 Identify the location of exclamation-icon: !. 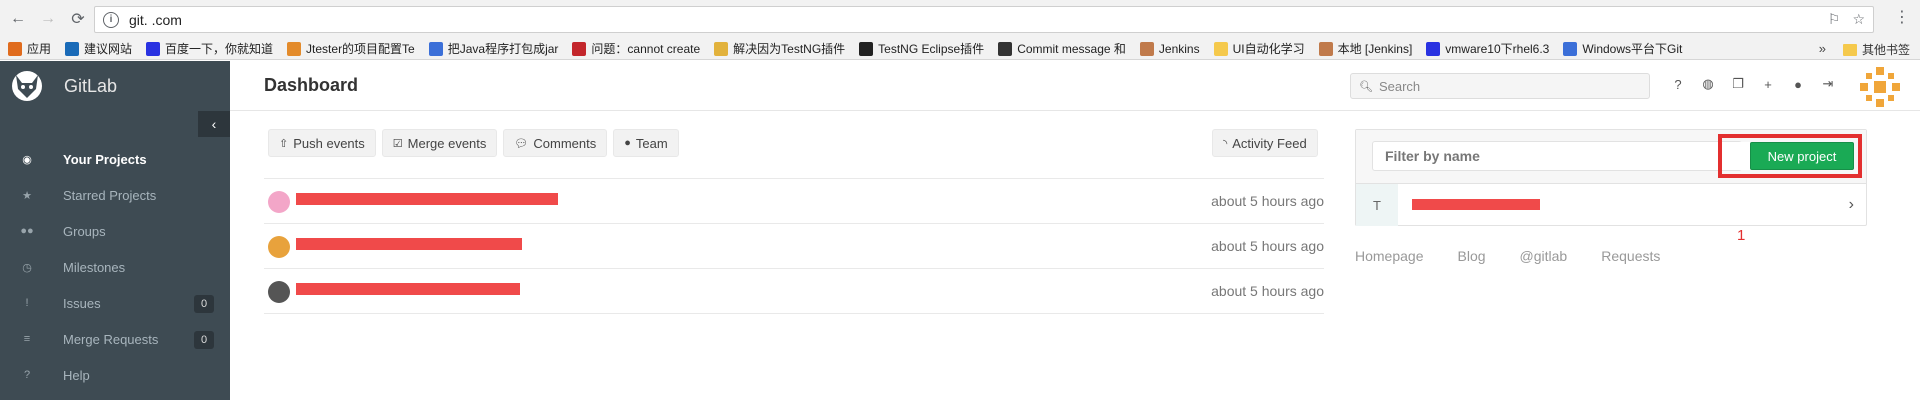
(27, 303).